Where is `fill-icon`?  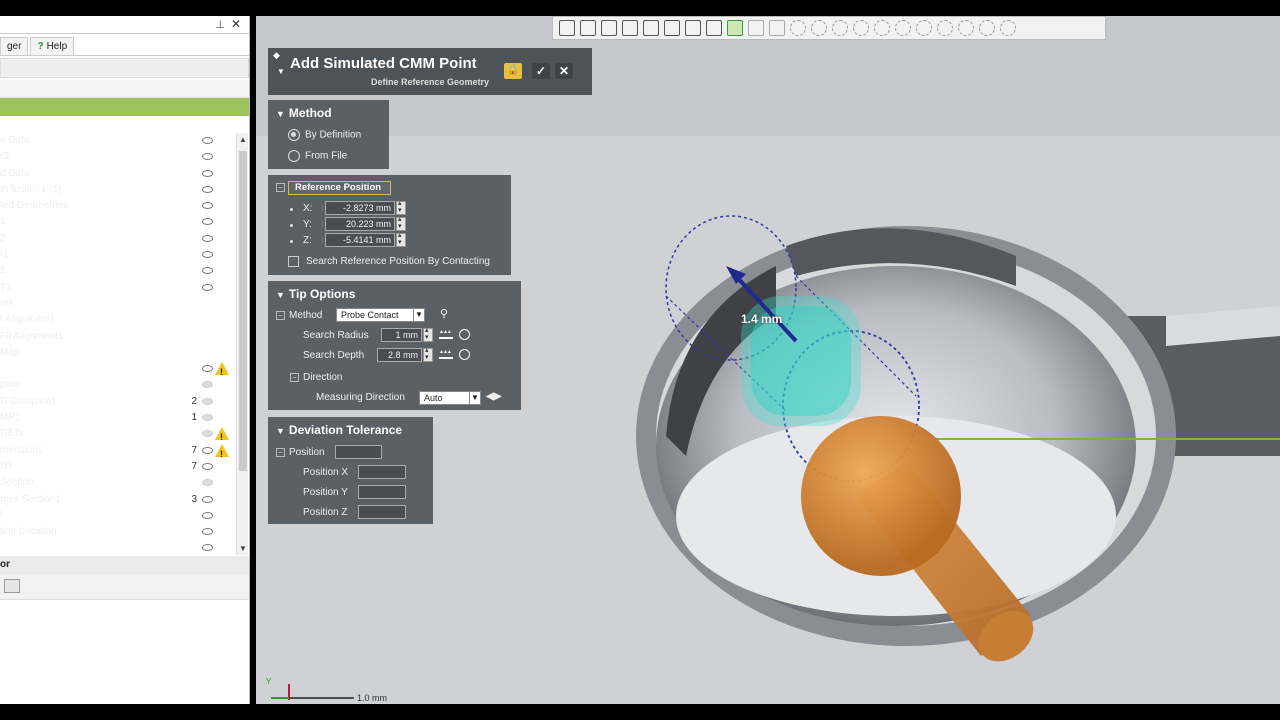 fill-icon is located at coordinates (882, 28).